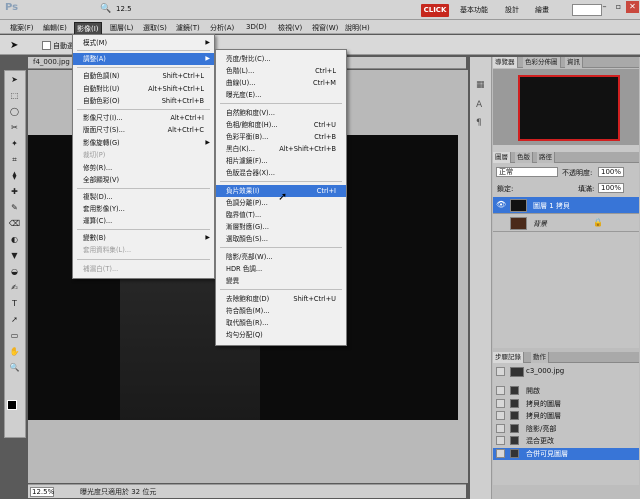  I want to click on image-menu-item: 自動色調(N) Shift+Ctrl+L, so click(143, 76).